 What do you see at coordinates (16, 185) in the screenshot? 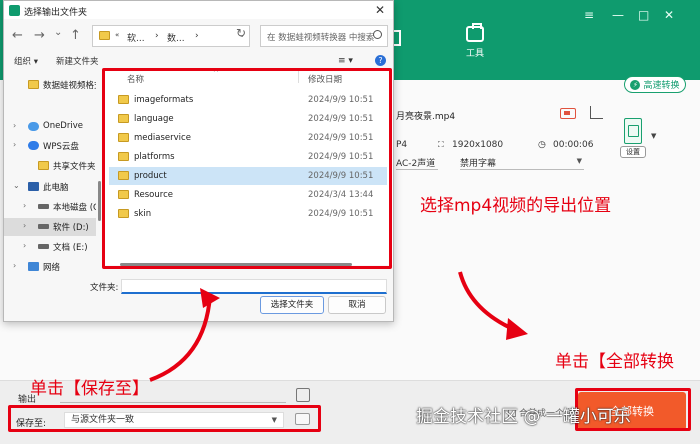
I see `chevron-icon: ⌄` at bounding box center [16, 185].